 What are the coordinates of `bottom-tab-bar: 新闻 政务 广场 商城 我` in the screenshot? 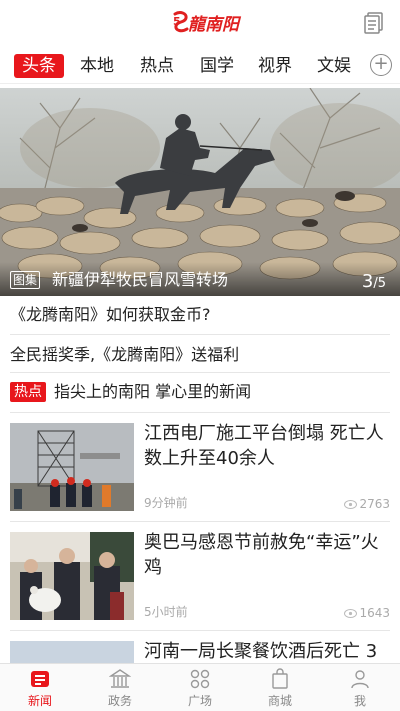 It's located at (200, 687).